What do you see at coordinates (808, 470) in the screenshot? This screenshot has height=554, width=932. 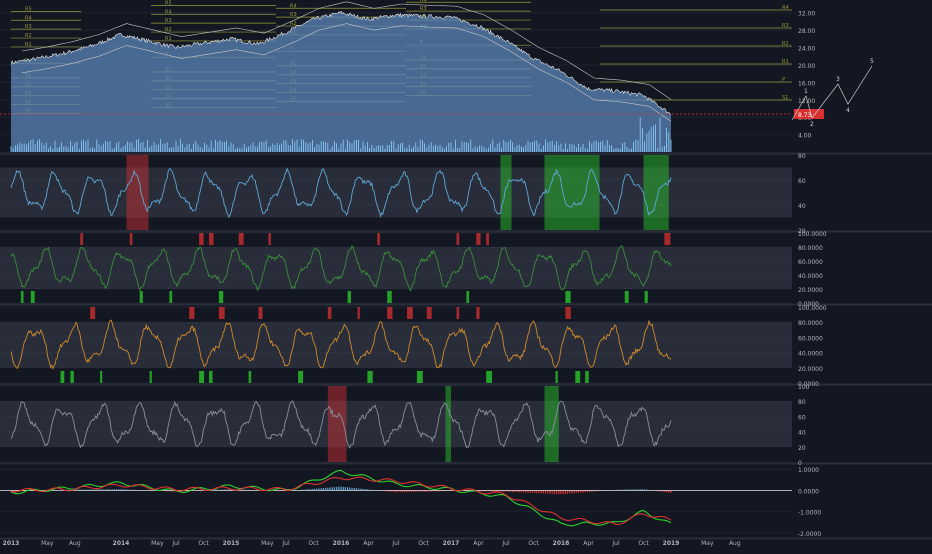 I see `y-tick-label: 1.0000` at bounding box center [808, 470].